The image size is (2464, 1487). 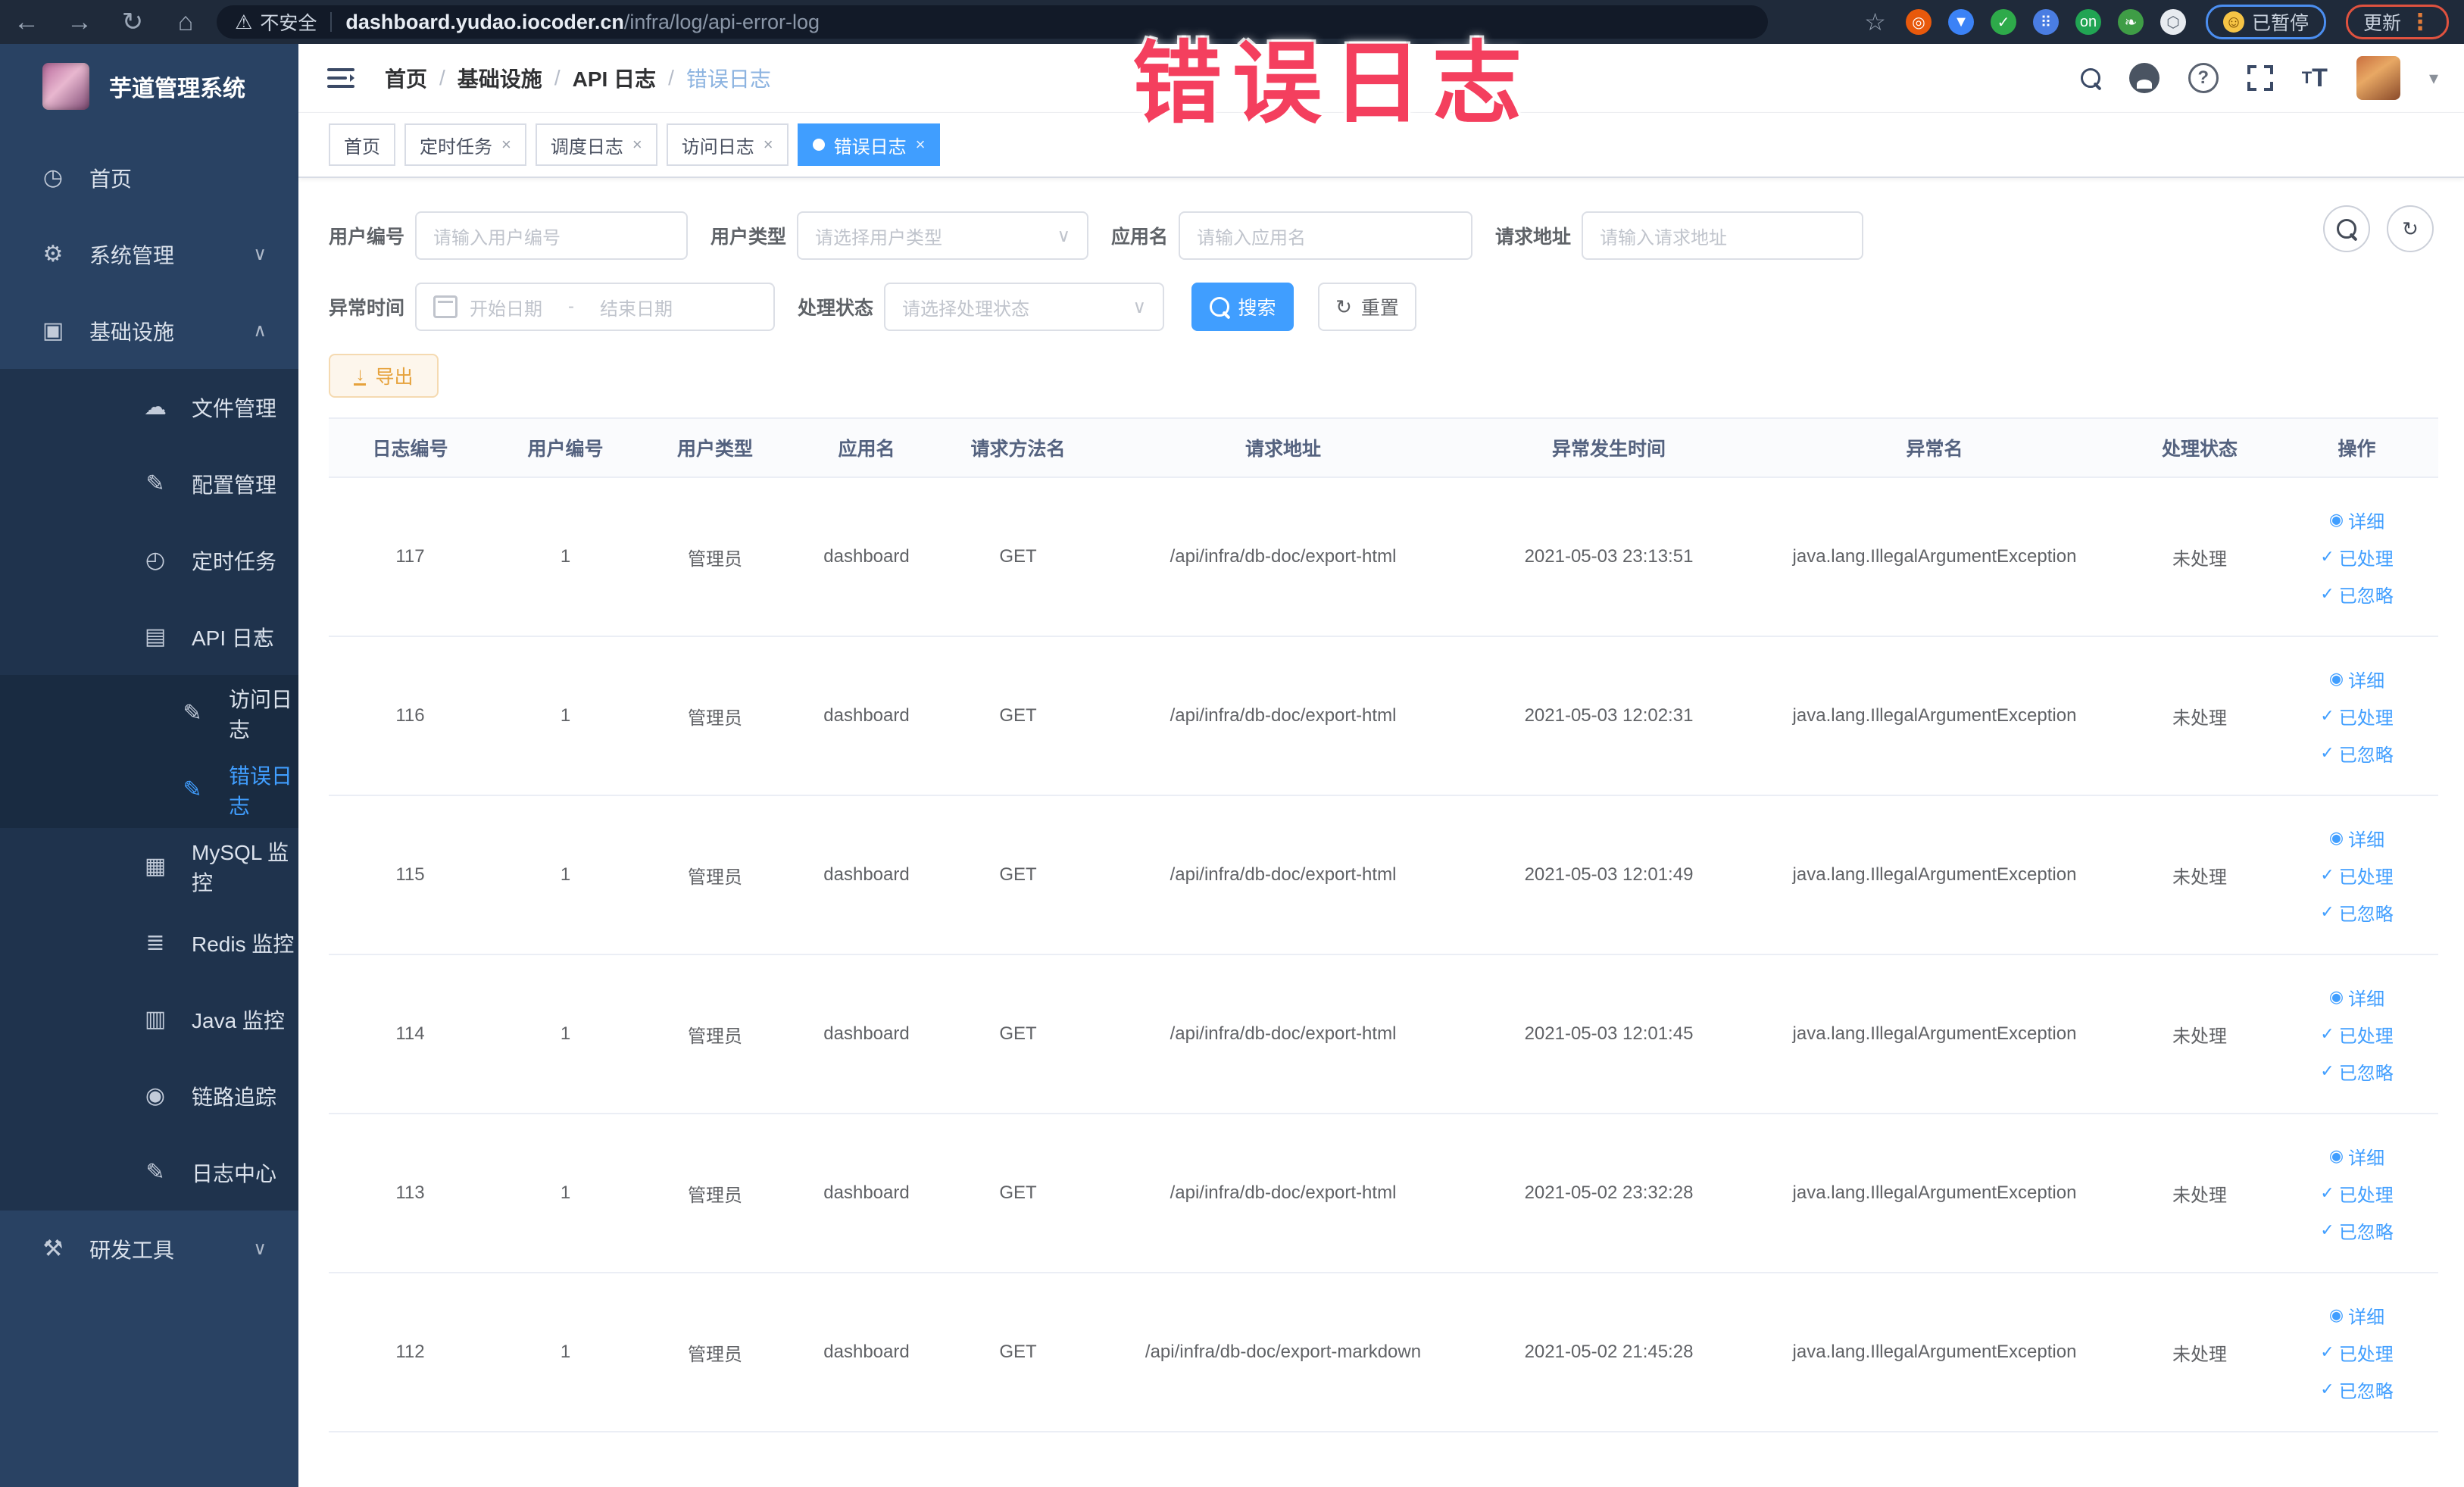 What do you see at coordinates (149, 1172) in the screenshot?
I see `sidebar-item-日志中心: ✎ 日志中心` at bounding box center [149, 1172].